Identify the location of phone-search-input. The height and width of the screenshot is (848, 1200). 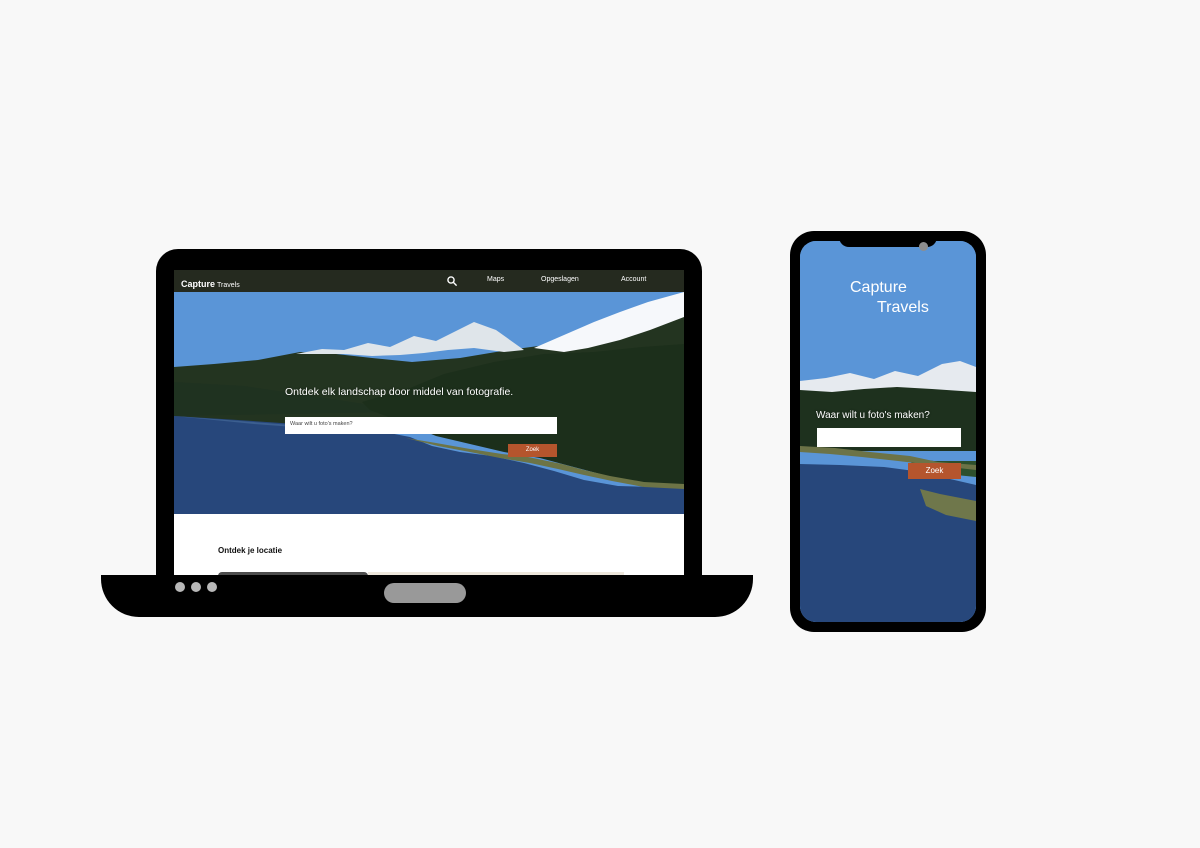
(889, 437).